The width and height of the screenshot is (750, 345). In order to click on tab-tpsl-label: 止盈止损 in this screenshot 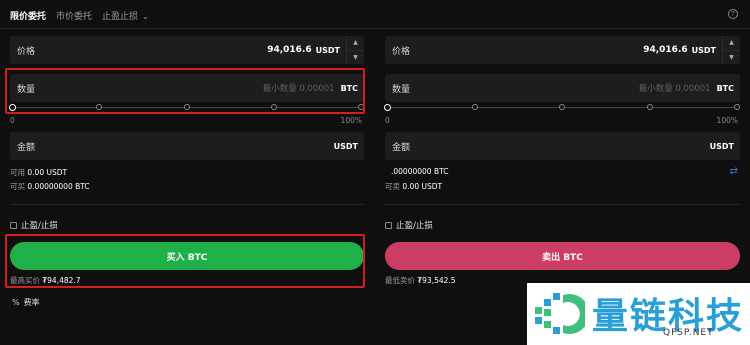, I will do `click(120, 16)`.